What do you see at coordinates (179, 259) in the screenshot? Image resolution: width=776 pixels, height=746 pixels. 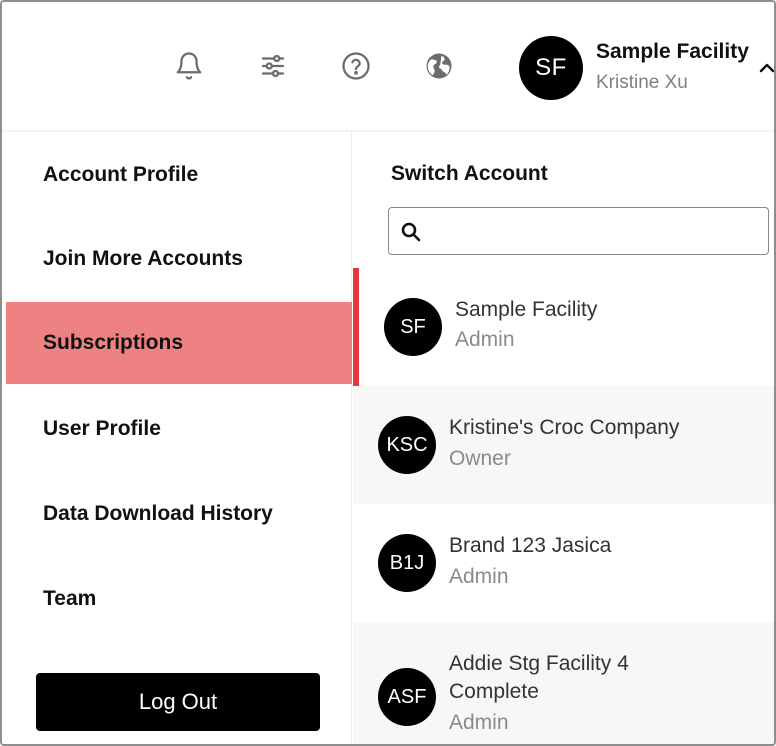 I see `menu-item-join-more-accounts: Join More Accounts` at bounding box center [179, 259].